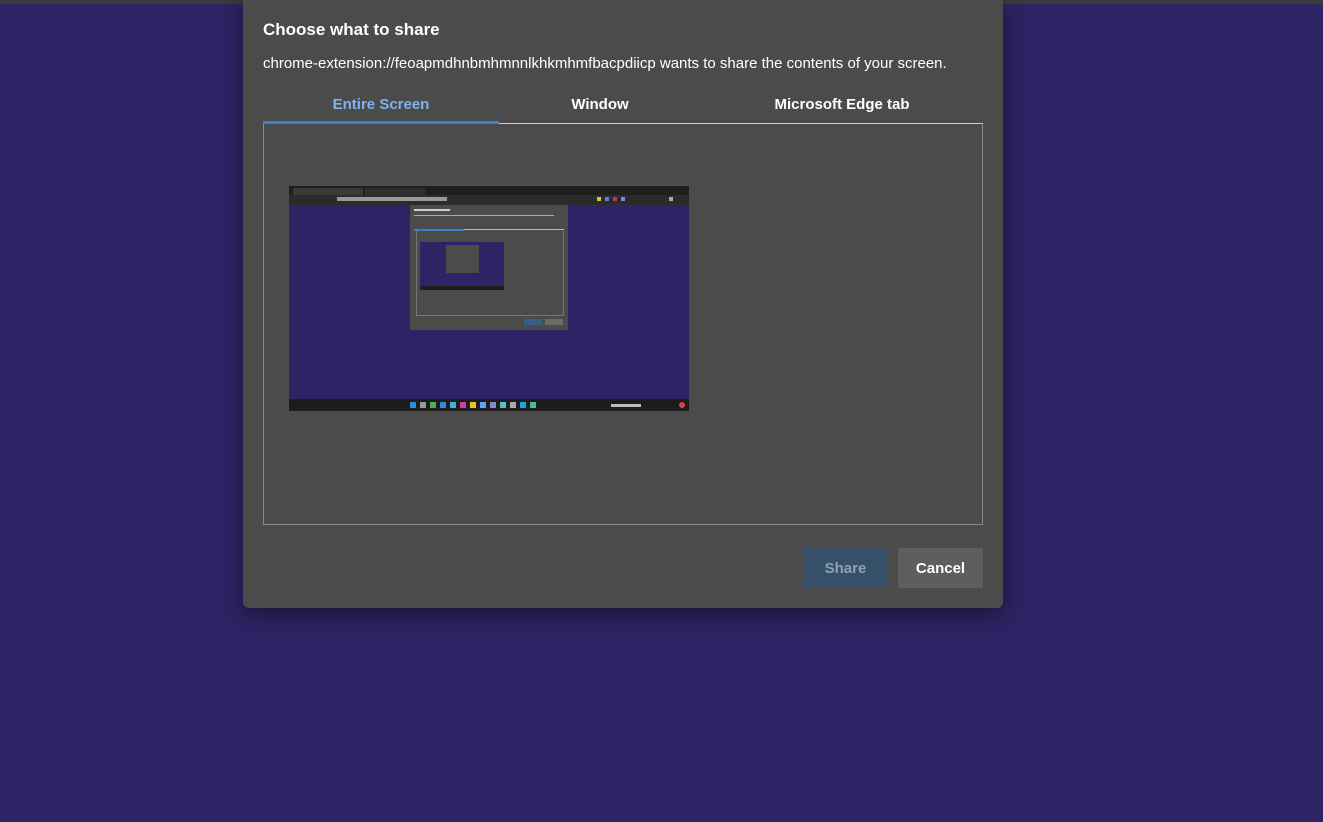  What do you see at coordinates (940, 568) in the screenshot?
I see `cancel-button: Cancel` at bounding box center [940, 568].